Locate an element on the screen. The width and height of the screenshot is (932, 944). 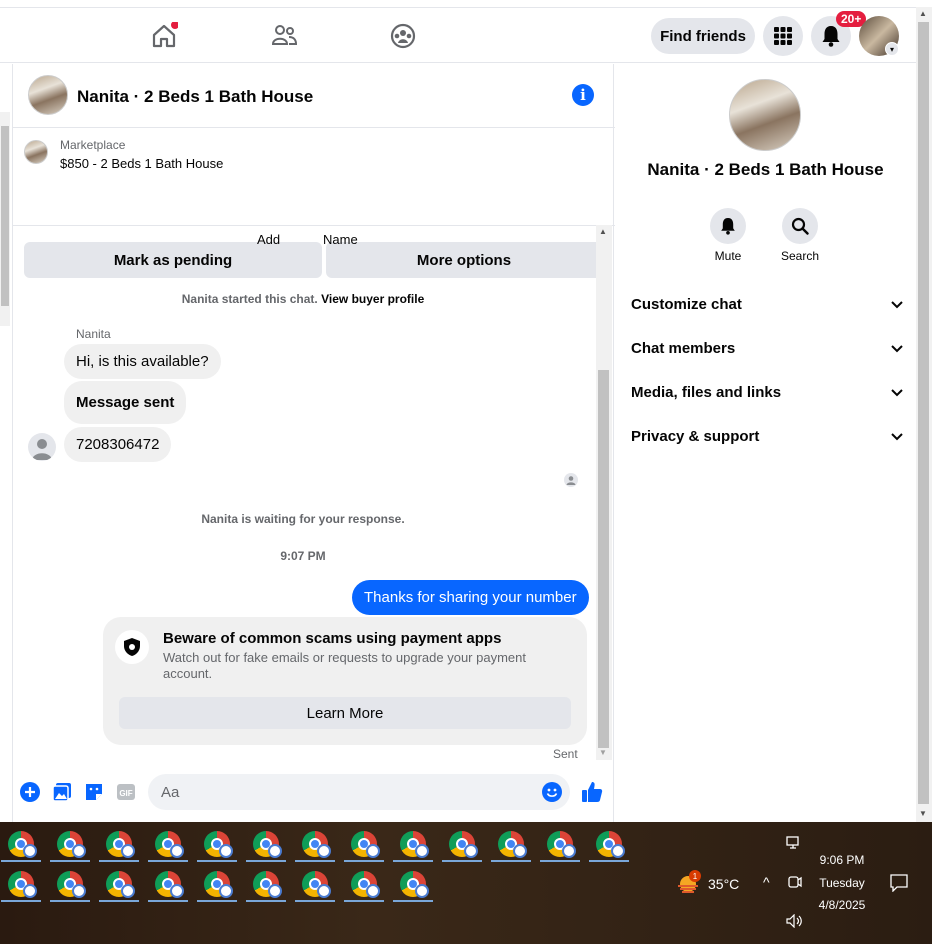
gif-icon: GIF is located at coordinates (126, 792).